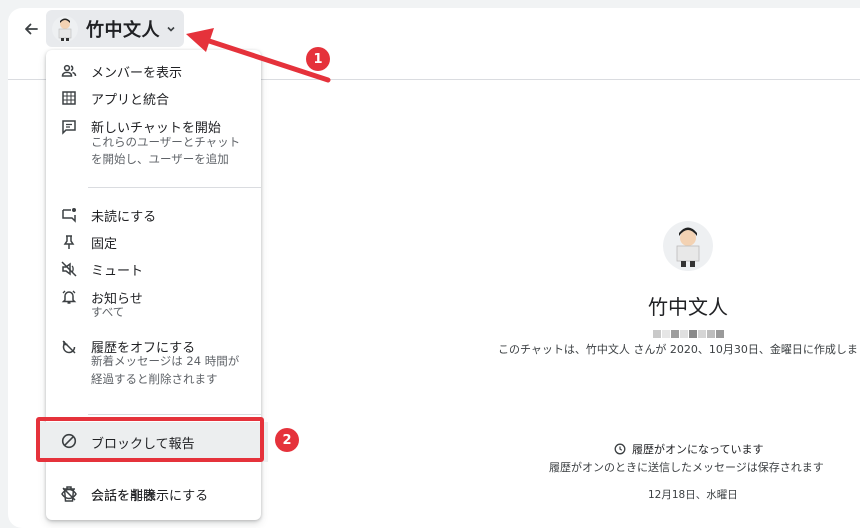 The image size is (860, 528). I want to click on menu-item-label: アプリと統合, so click(130, 100).